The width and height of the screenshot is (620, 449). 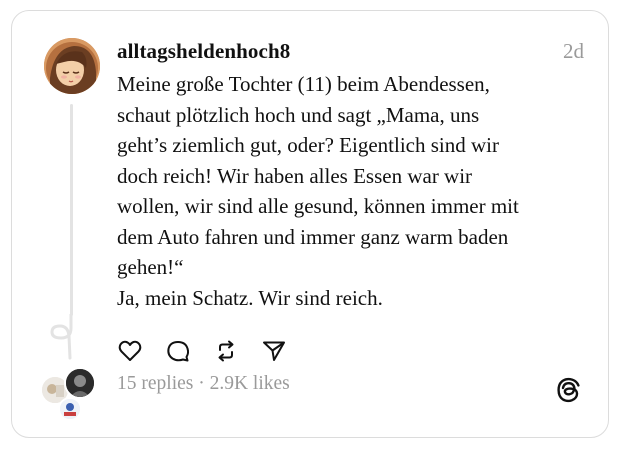 What do you see at coordinates (150, 267) in the screenshot?
I see `post-line: gehen!“` at bounding box center [150, 267].